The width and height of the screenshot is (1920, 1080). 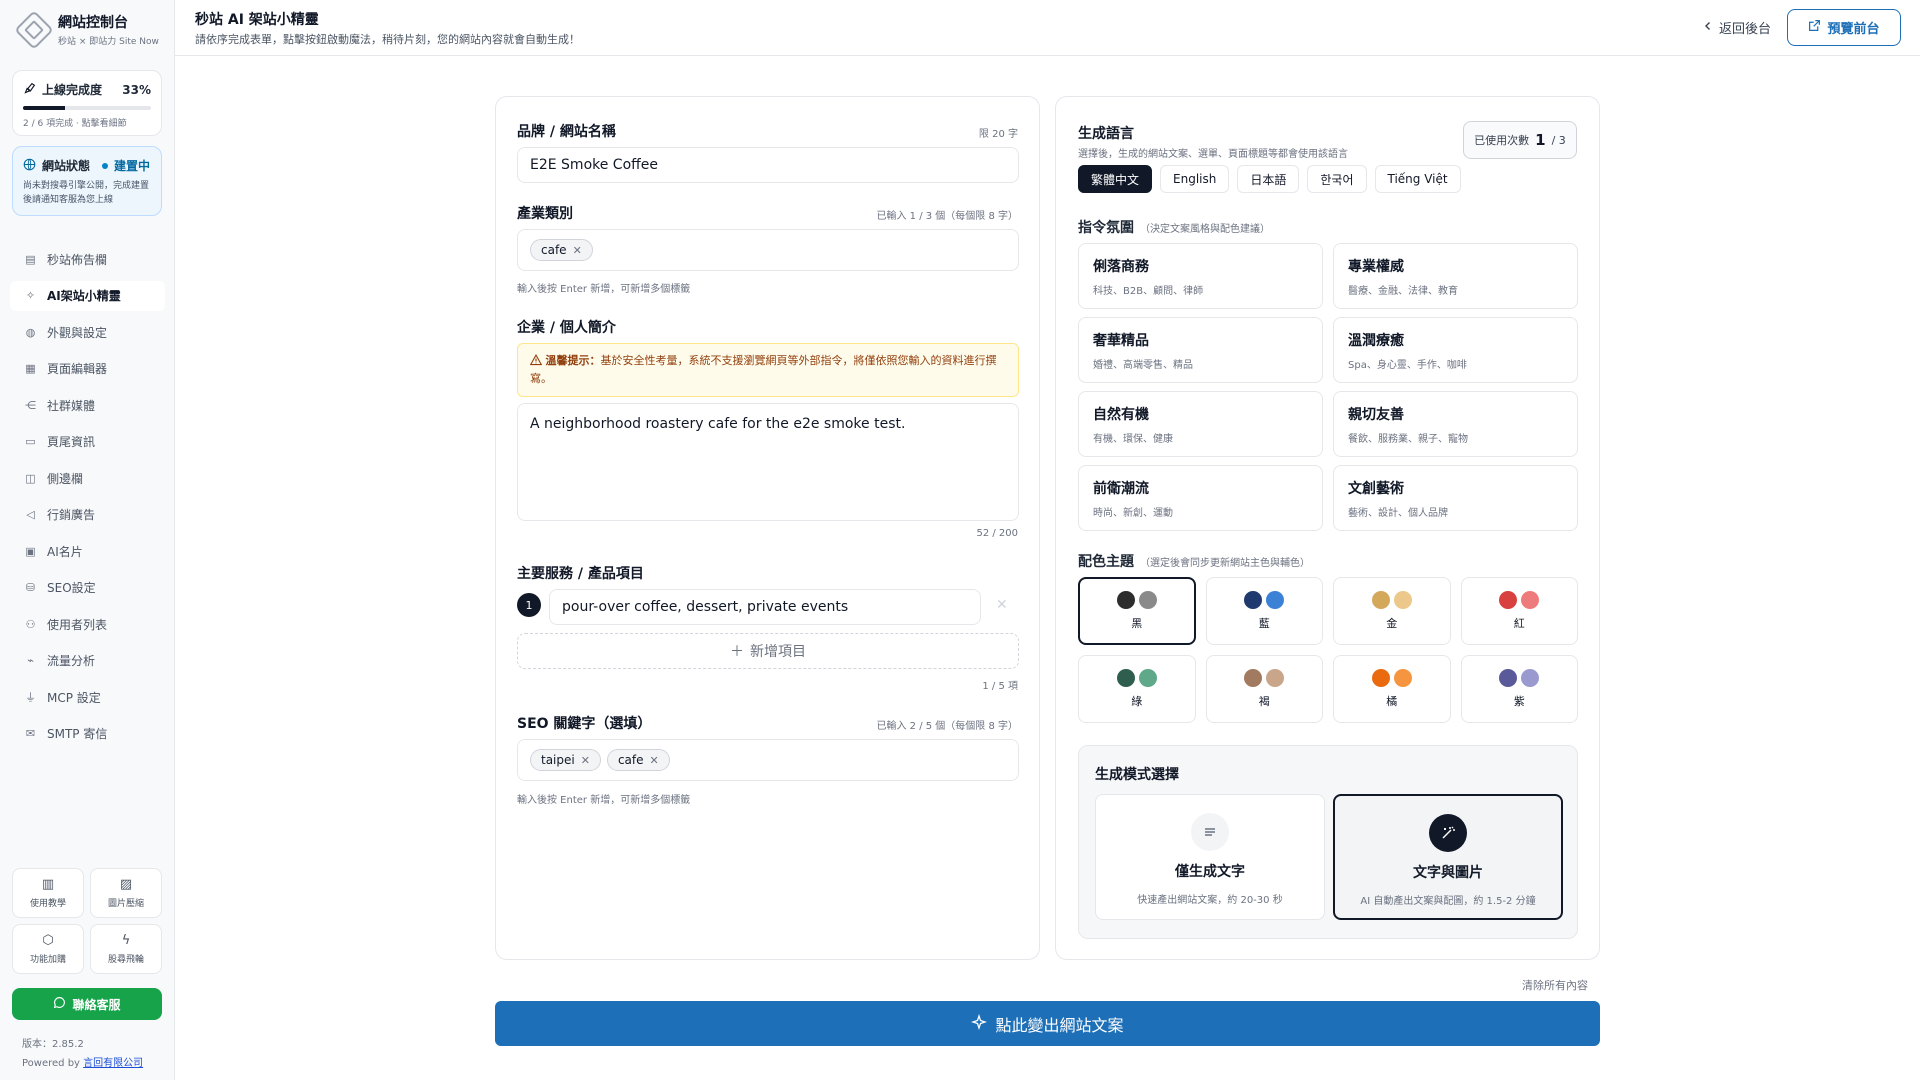 What do you see at coordinates (998, 134) in the screenshot?
I see `brand-name-hint: 限 20 字` at bounding box center [998, 134].